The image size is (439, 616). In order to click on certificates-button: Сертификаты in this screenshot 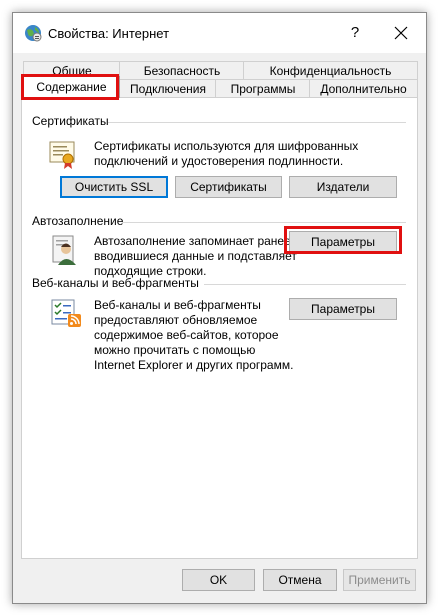, I will do `click(228, 187)`.